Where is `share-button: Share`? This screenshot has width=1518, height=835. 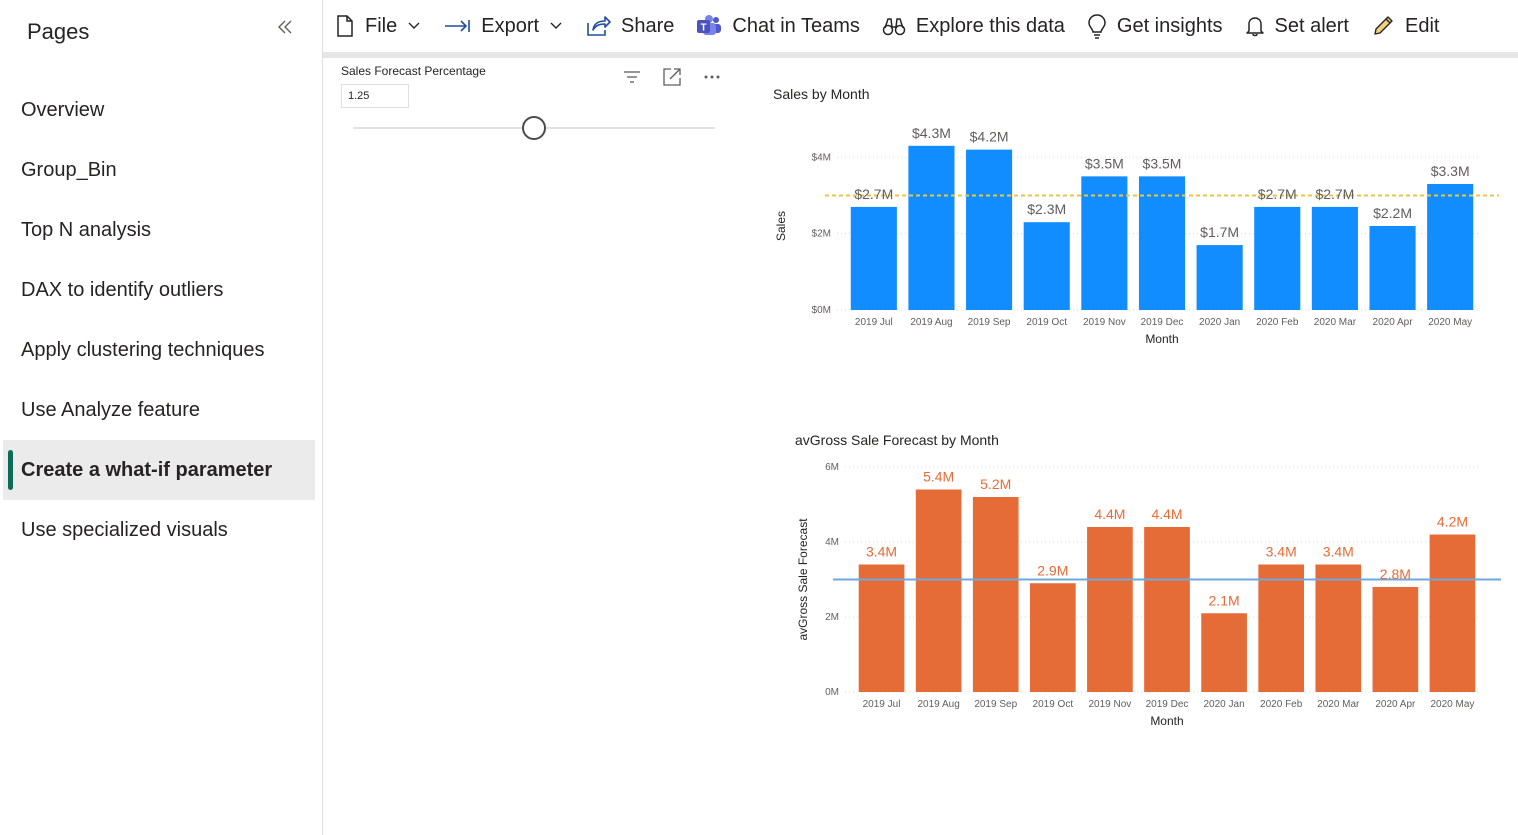 share-button: Share is located at coordinates (629, 26).